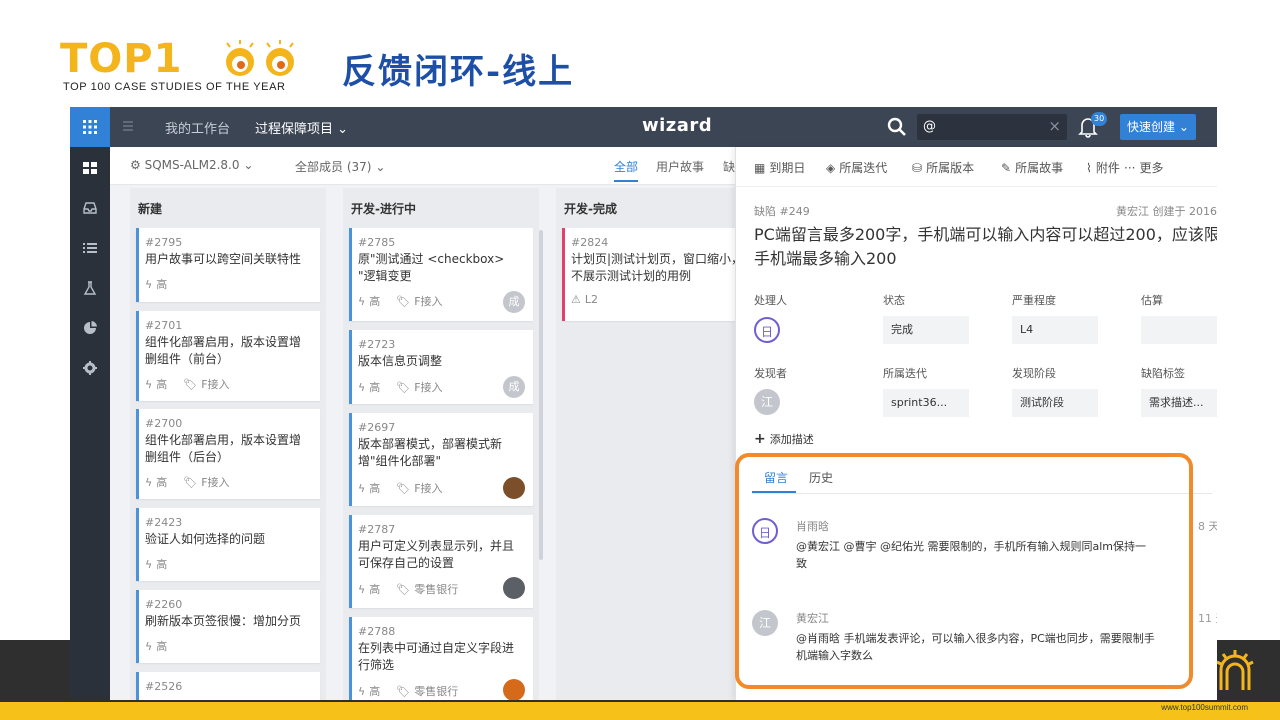 Image resolution: width=1280 pixels, height=720 pixels. What do you see at coordinates (228, 686) in the screenshot?
I see `story-card: #2526` at bounding box center [228, 686].